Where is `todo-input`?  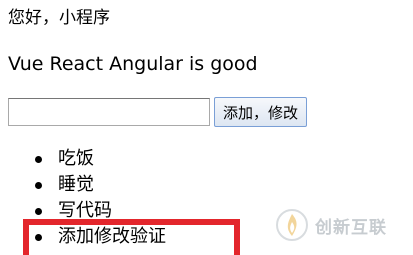 todo-input is located at coordinates (109, 112).